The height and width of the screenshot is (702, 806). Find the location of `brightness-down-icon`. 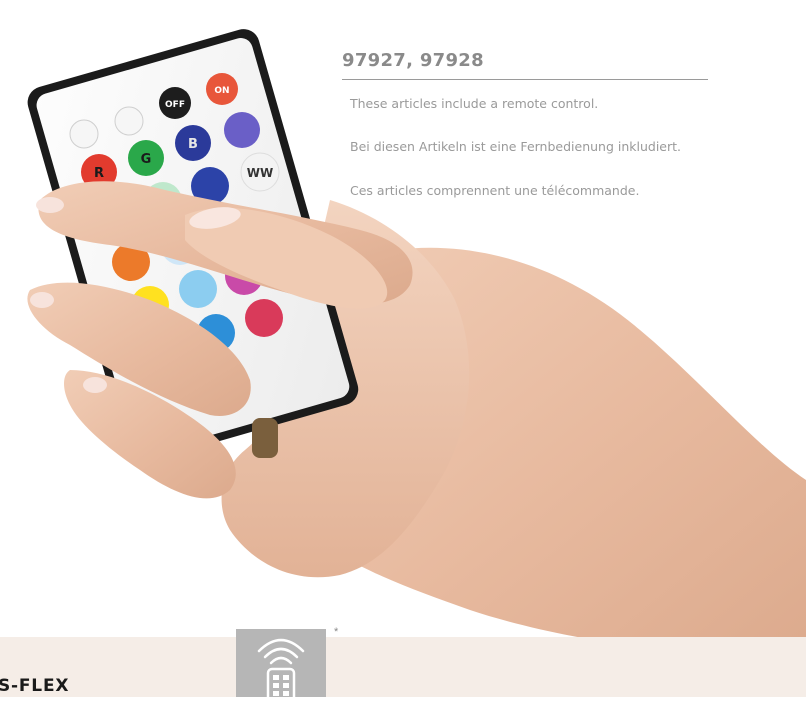

brightness-down-icon is located at coordinates (129, 121).